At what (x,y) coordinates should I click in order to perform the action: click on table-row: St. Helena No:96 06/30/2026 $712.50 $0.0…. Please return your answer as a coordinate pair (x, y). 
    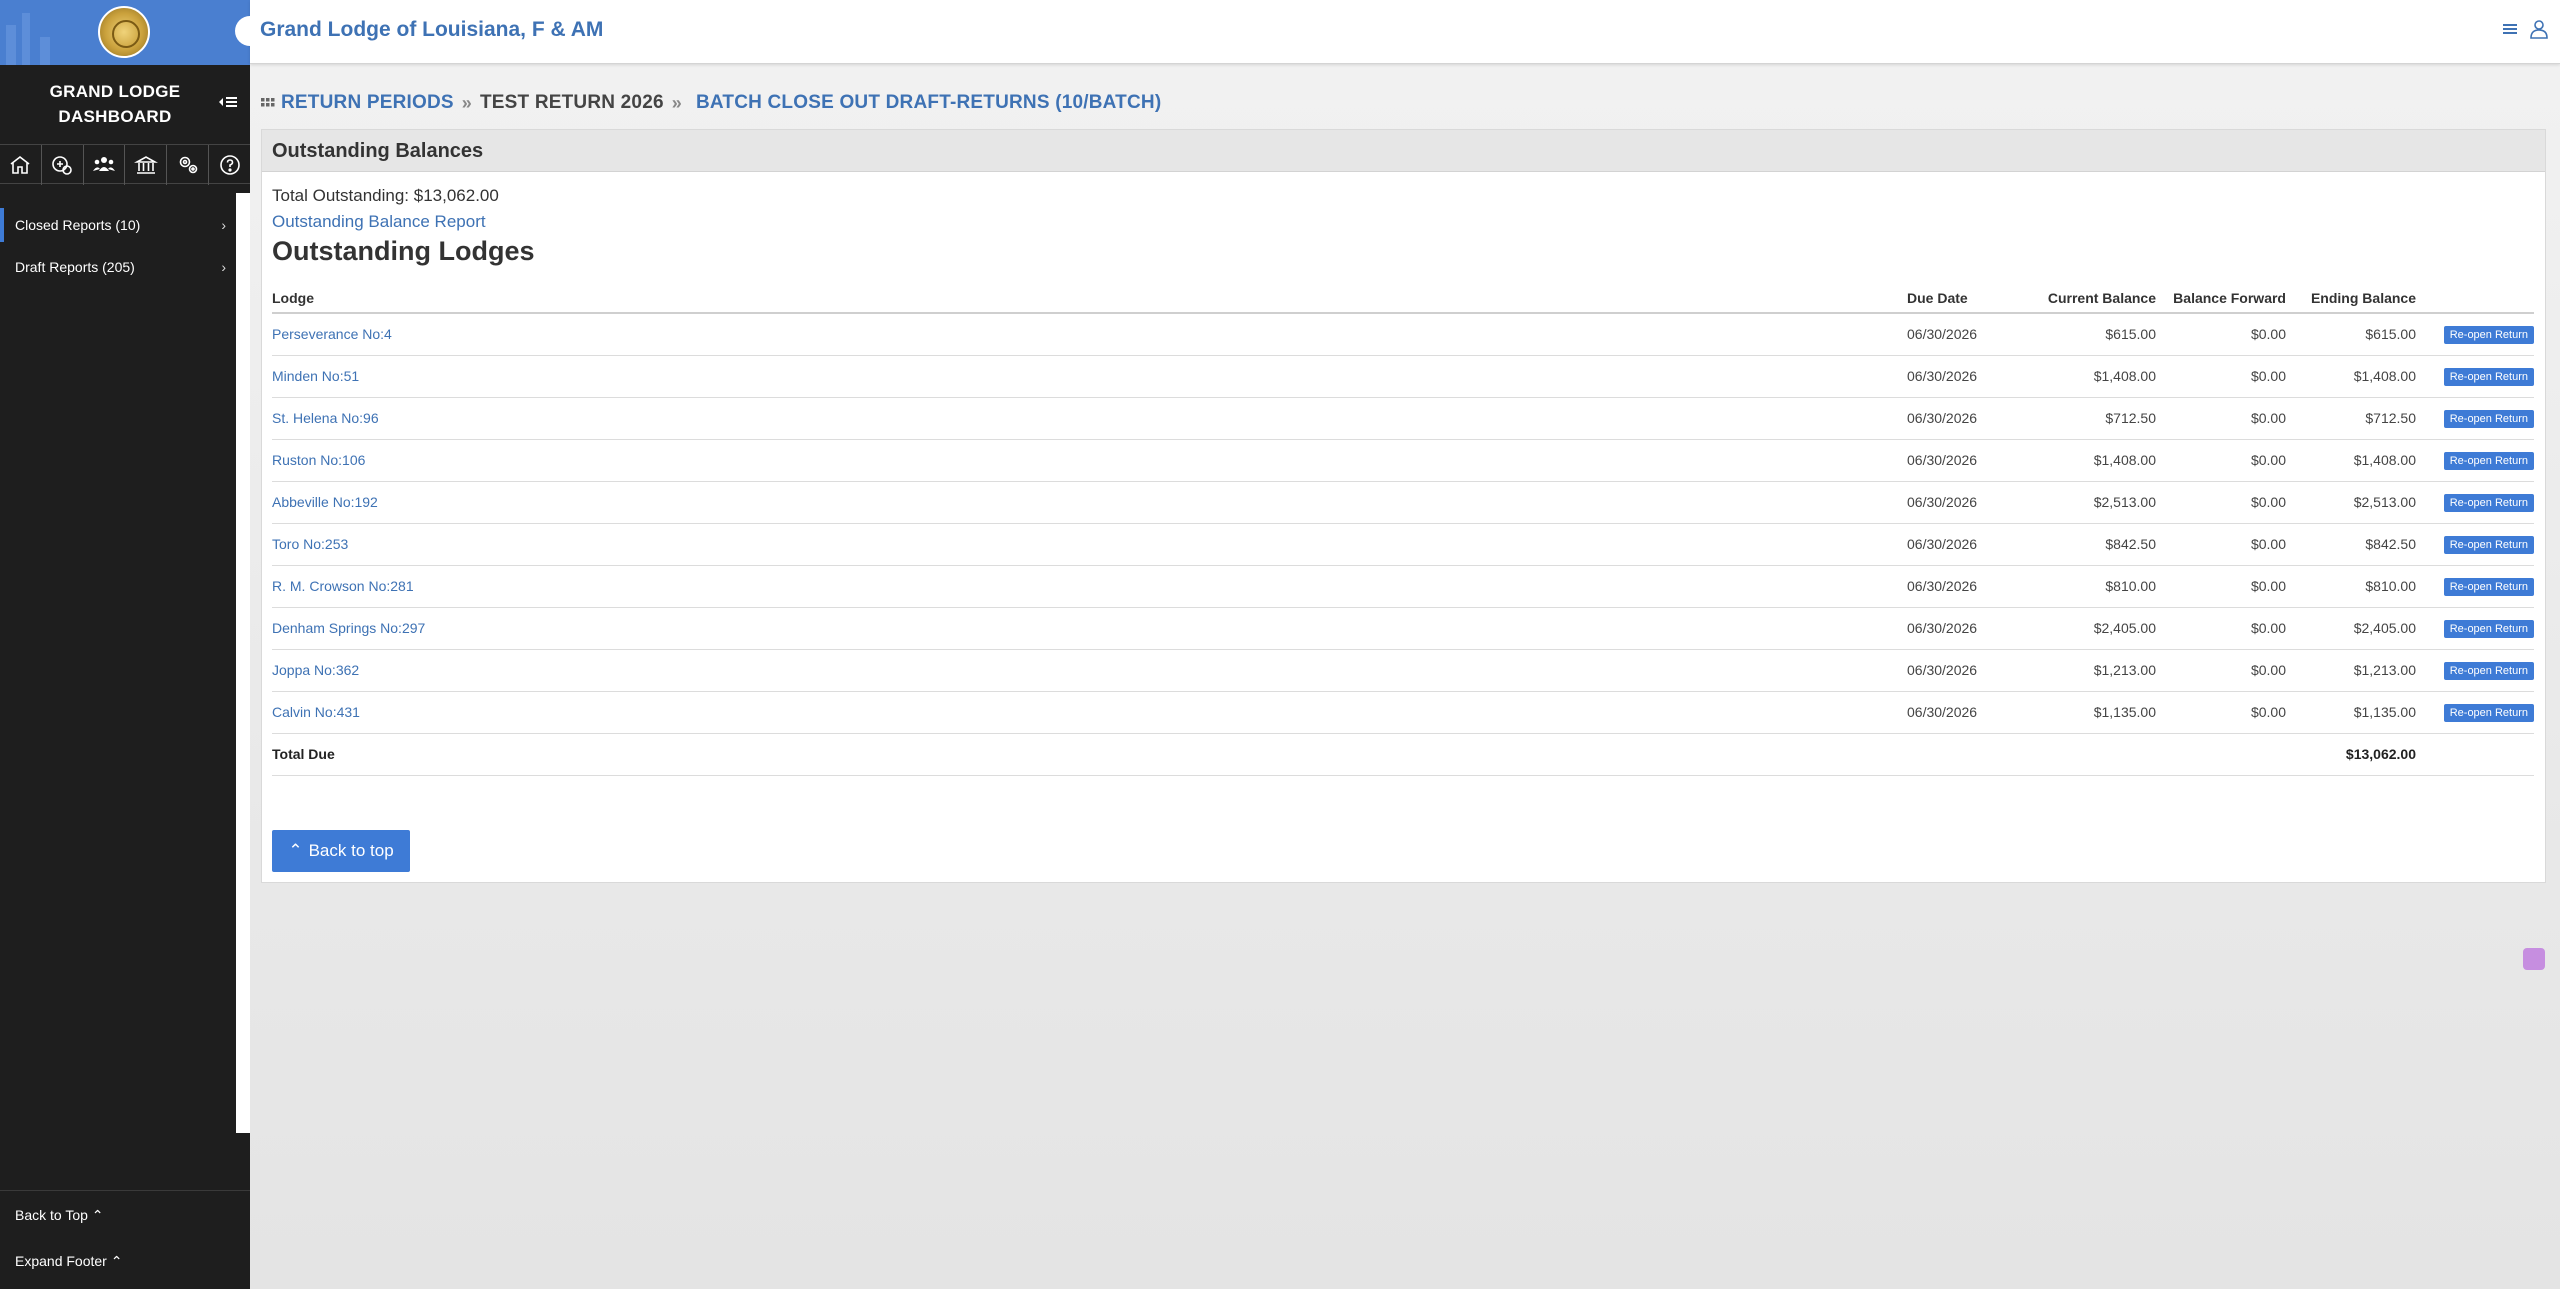
    Looking at the image, I should click on (1403, 418).